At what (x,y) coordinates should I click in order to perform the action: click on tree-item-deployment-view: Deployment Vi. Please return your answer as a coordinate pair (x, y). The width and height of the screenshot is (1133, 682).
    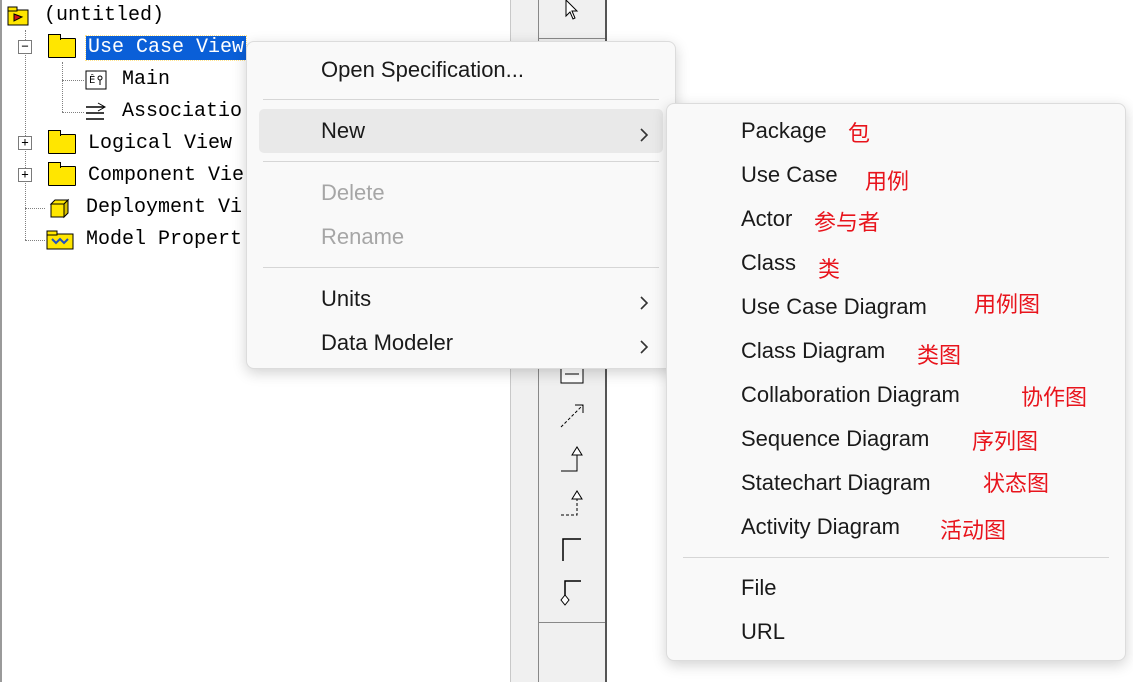
    Looking at the image, I should click on (145, 208).